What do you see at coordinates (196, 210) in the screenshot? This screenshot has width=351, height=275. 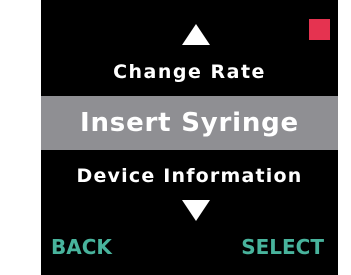 I see `scroll-down-arrow-icon` at bounding box center [196, 210].